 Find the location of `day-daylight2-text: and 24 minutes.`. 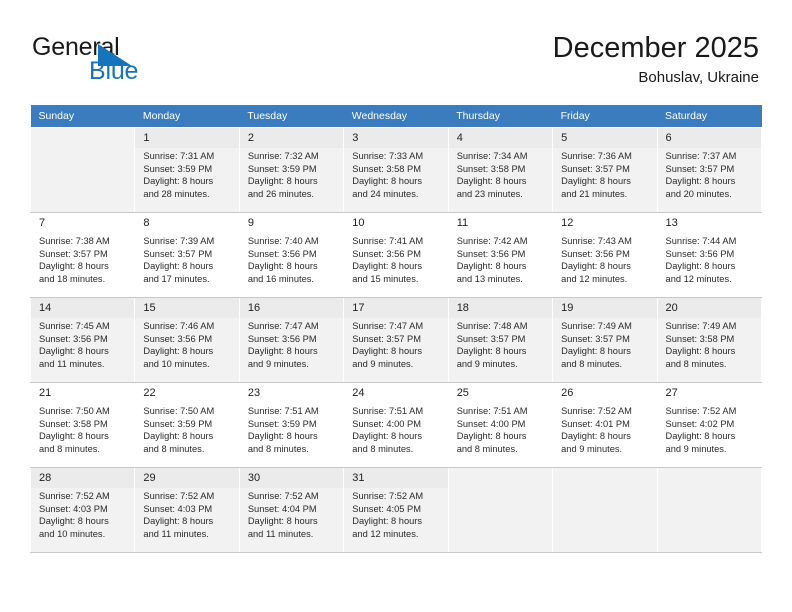

day-daylight2-text: and 24 minutes. is located at coordinates (385, 193).